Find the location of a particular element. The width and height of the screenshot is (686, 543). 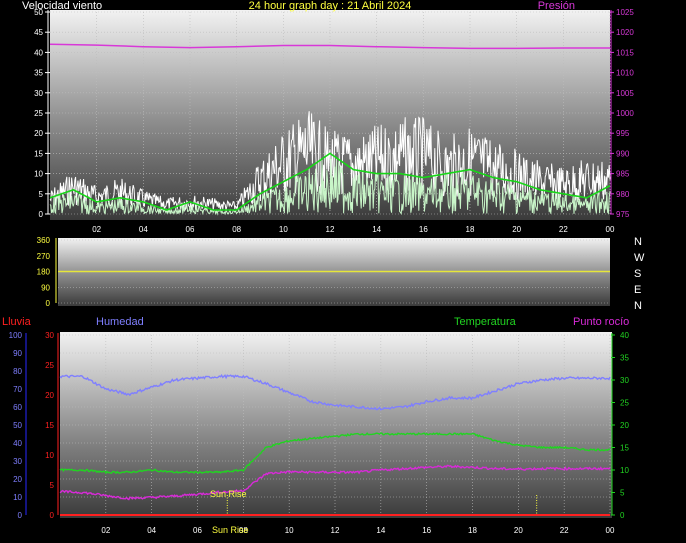

temperature-tick-label: 10 is located at coordinates (624, 470).